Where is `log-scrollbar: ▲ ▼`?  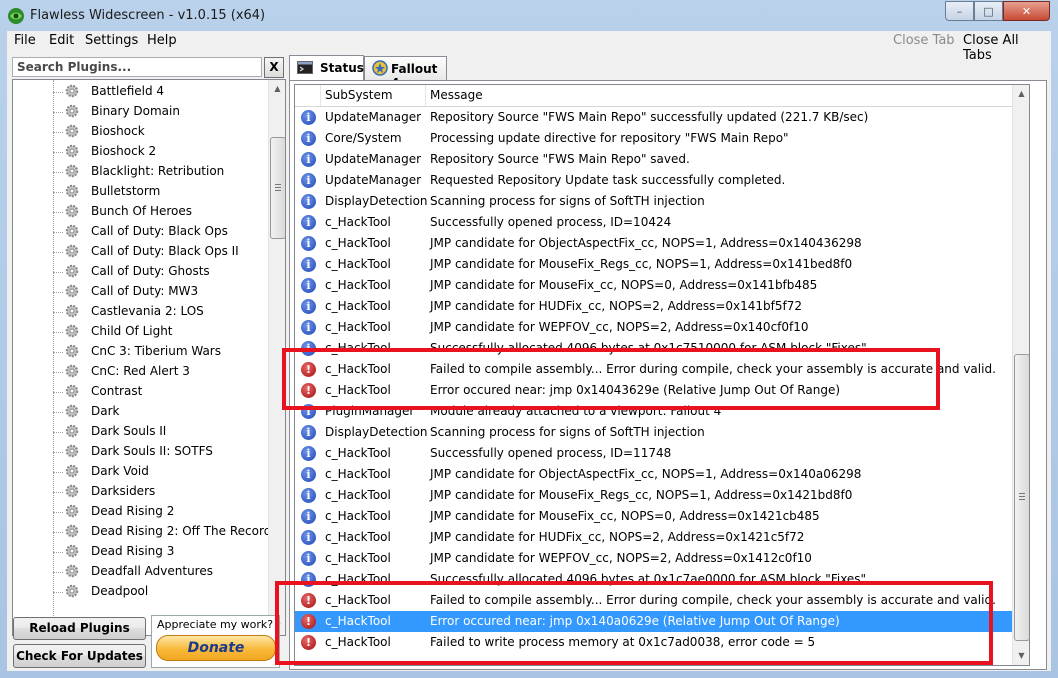 log-scrollbar: ▲ ▼ is located at coordinates (1020, 375).